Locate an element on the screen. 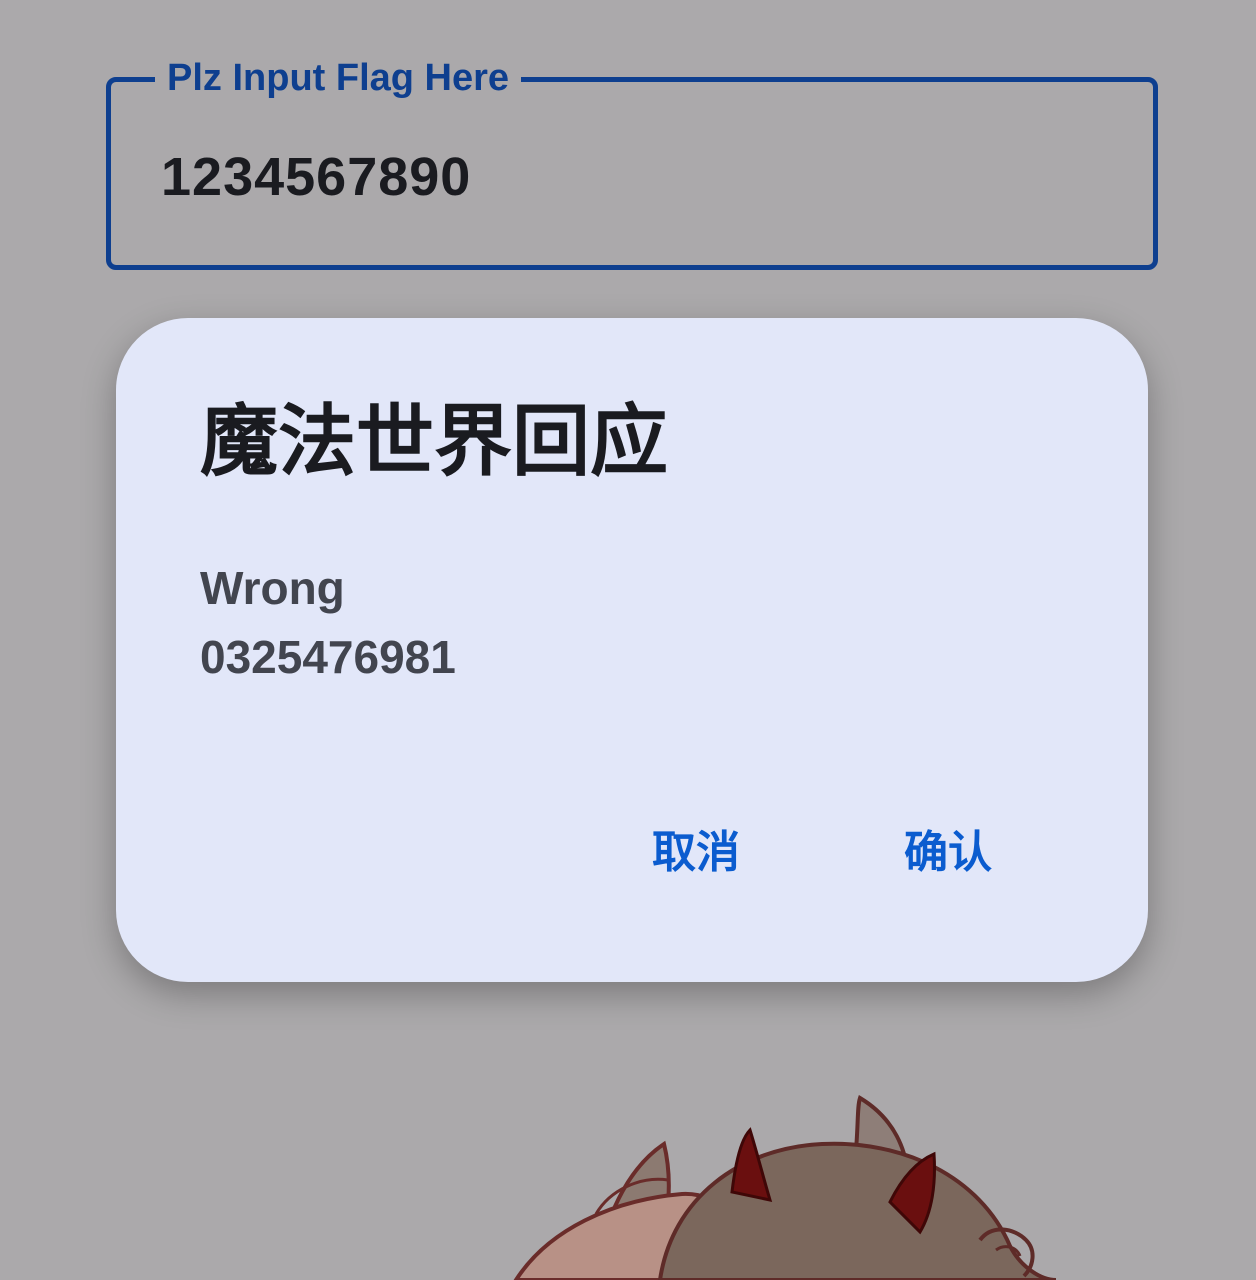  dialog-title: 魔法世界回应 is located at coordinates (434, 442).